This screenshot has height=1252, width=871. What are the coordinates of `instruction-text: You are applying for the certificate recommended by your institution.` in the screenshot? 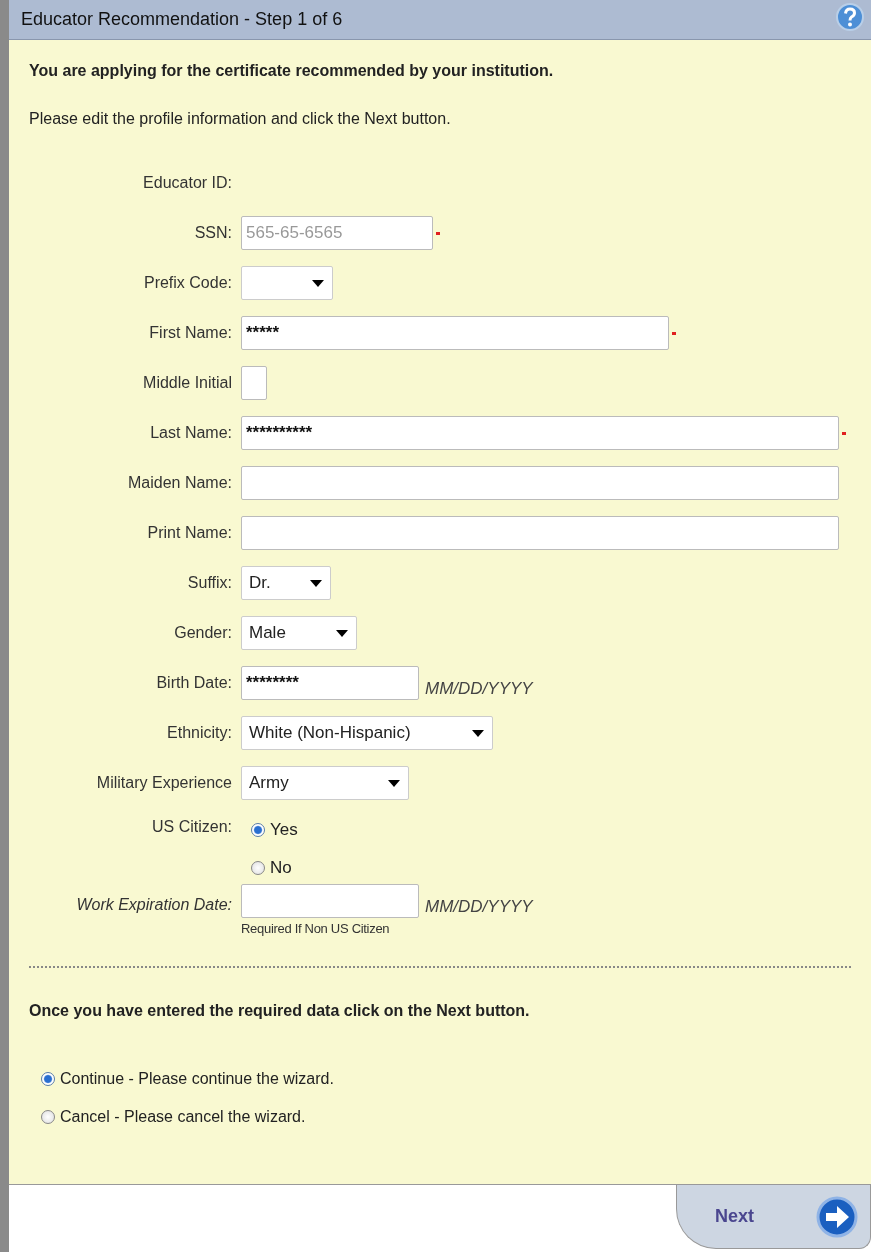 It's located at (292, 71).